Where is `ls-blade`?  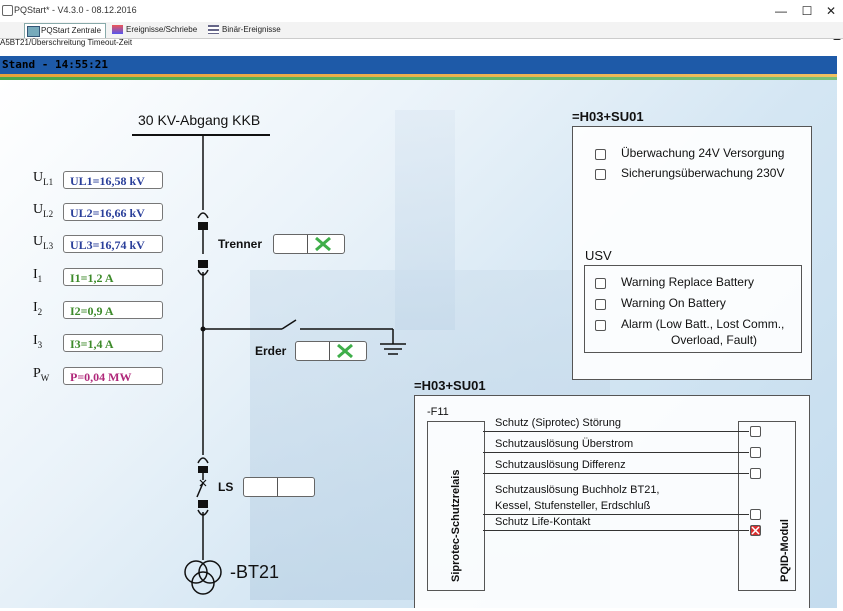
ls-blade is located at coordinates (200, 490).